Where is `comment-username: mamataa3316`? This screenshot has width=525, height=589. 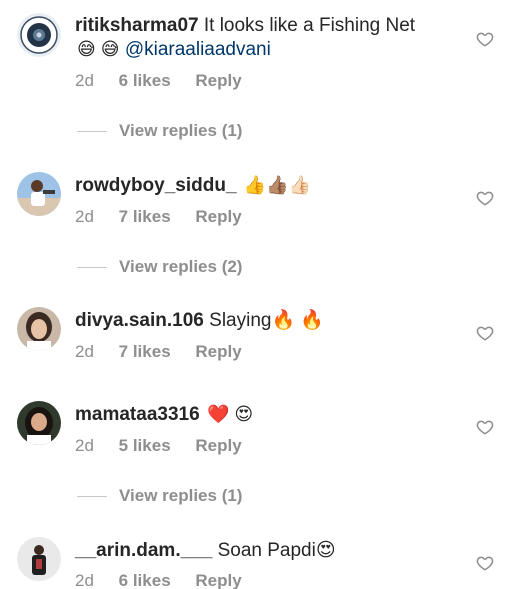
comment-username: mamataa3316 is located at coordinates (137, 414).